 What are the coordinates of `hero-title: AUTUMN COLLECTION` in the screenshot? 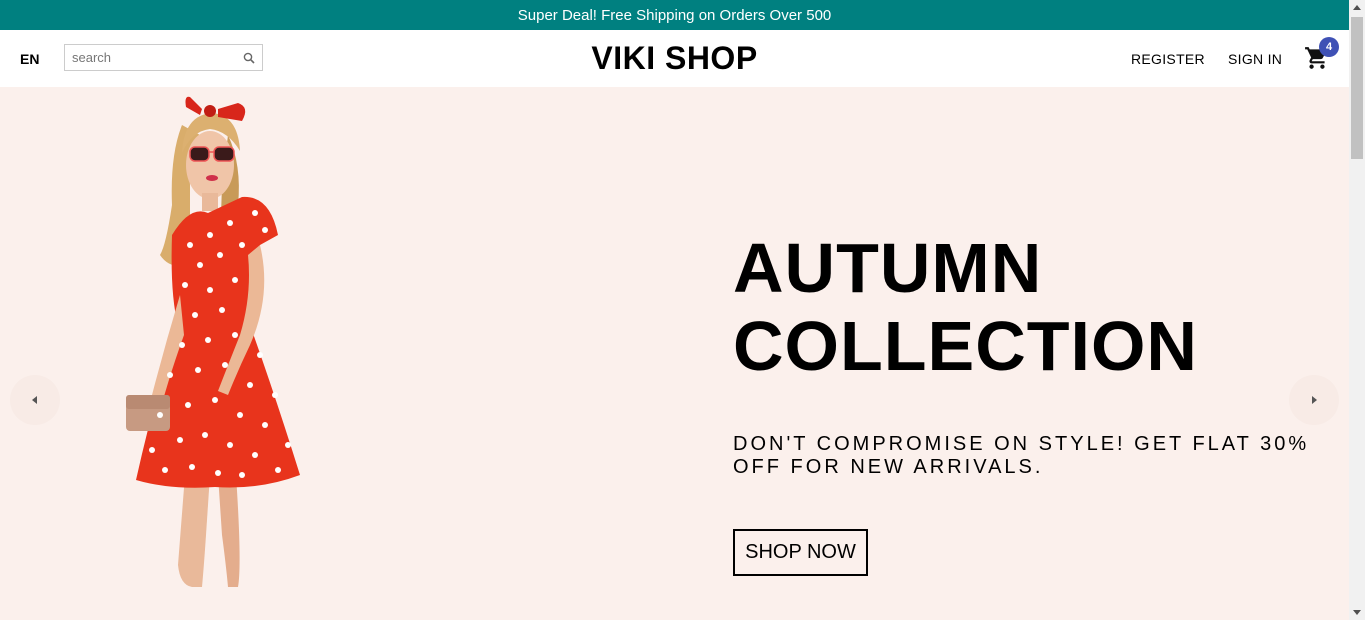 It's located at (965, 307).